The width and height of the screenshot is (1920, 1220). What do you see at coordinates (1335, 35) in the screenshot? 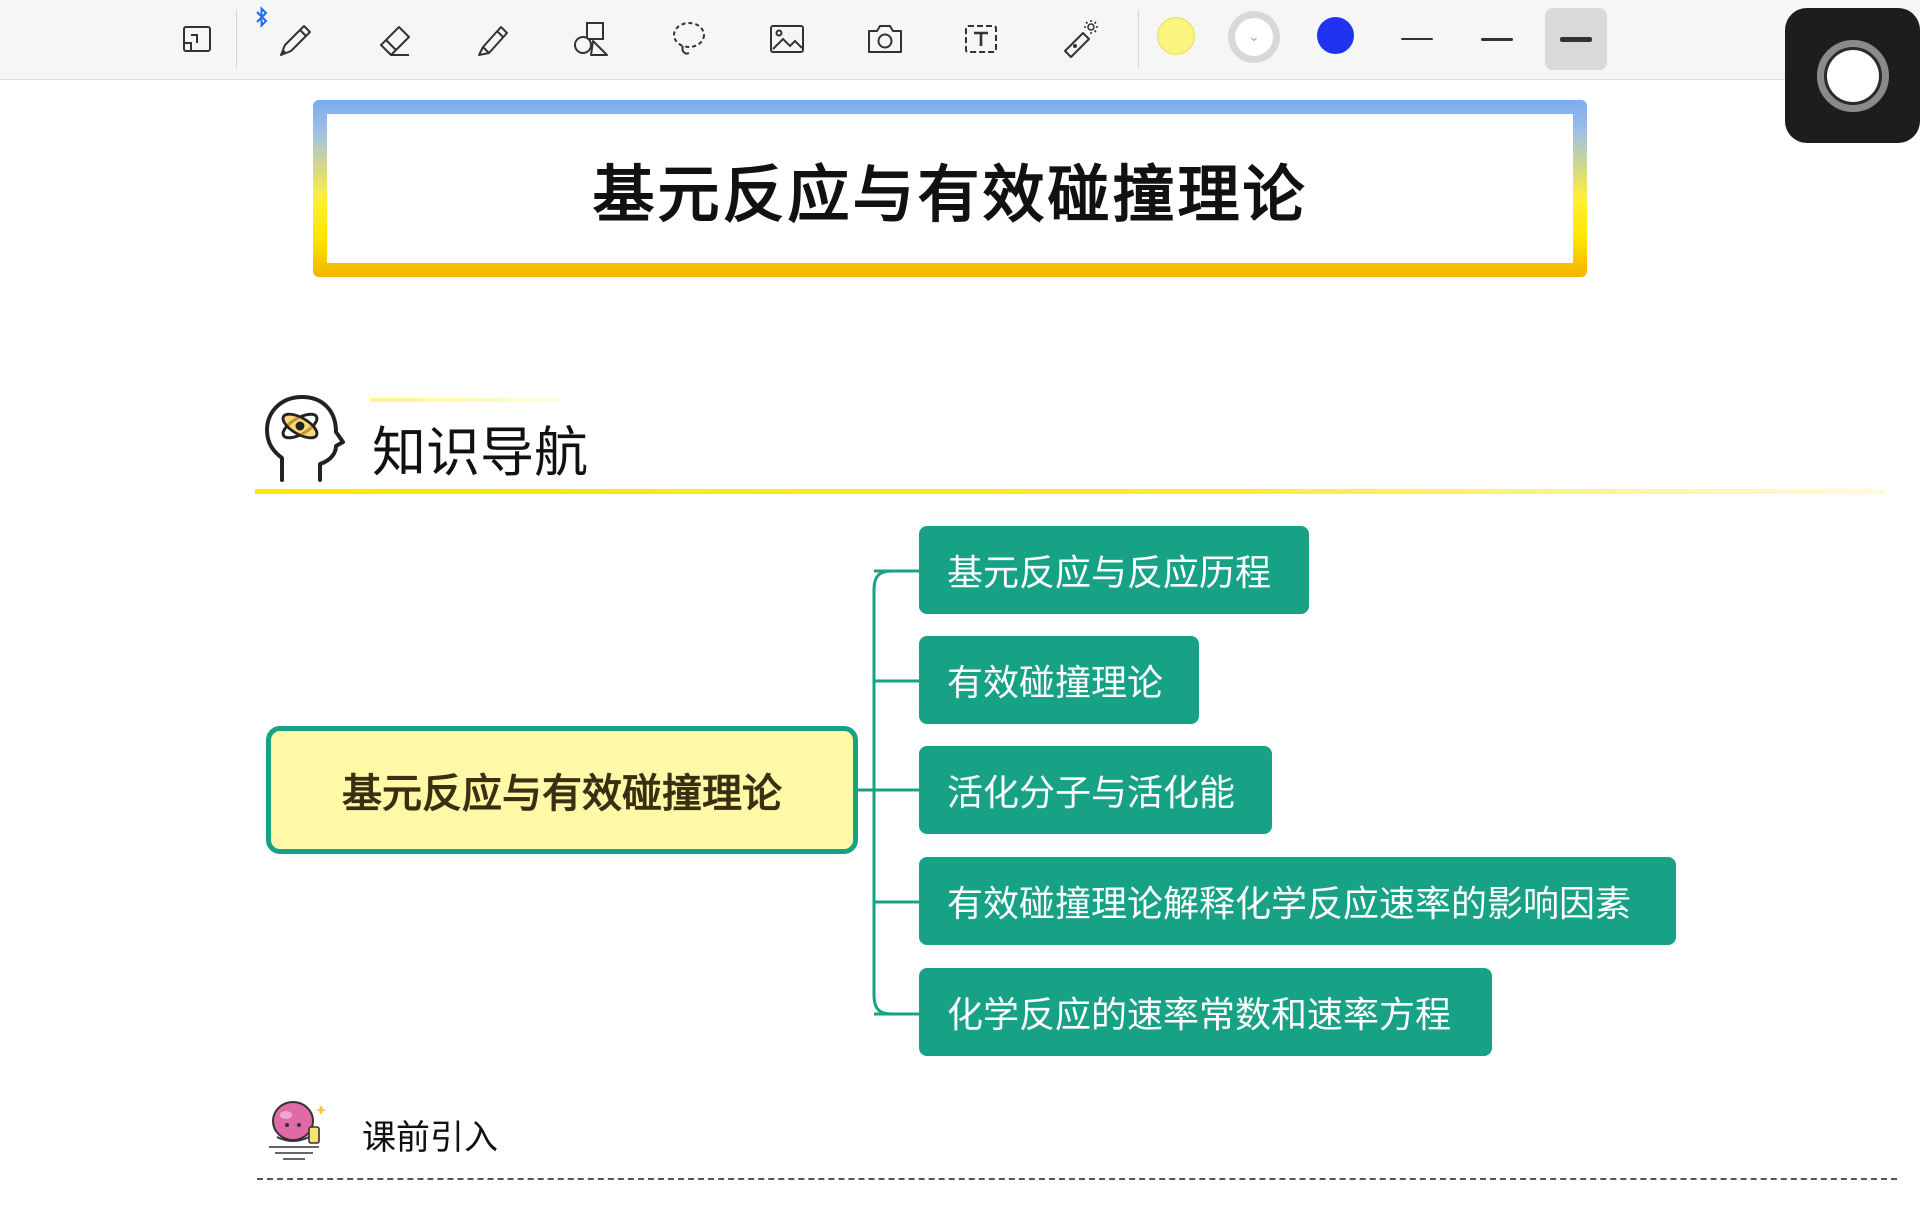
I see `color-swatch-blue` at bounding box center [1335, 35].